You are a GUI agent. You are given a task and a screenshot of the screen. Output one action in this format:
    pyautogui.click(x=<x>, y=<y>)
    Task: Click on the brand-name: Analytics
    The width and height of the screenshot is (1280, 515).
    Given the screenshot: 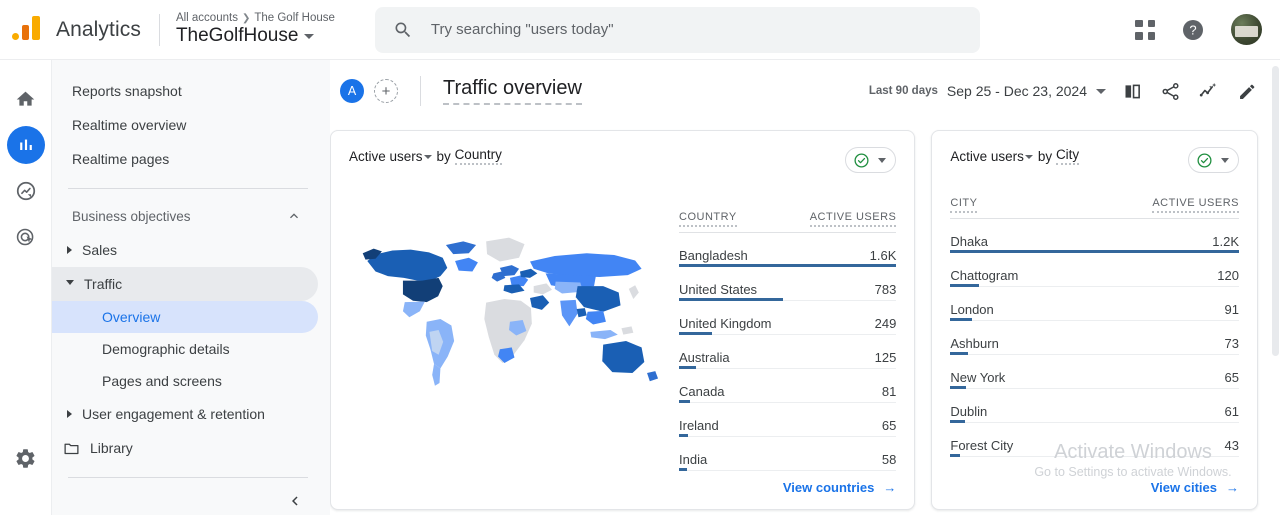 What is the action you would take?
    pyautogui.click(x=98, y=29)
    